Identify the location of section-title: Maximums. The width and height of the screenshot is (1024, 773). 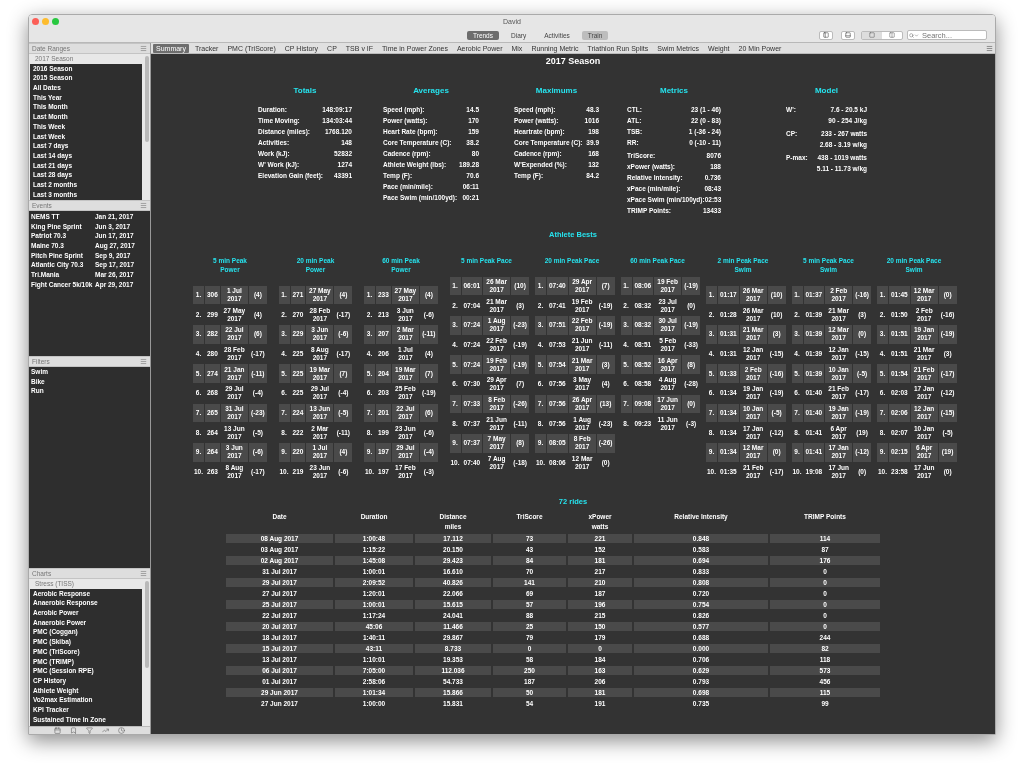
(556, 91).